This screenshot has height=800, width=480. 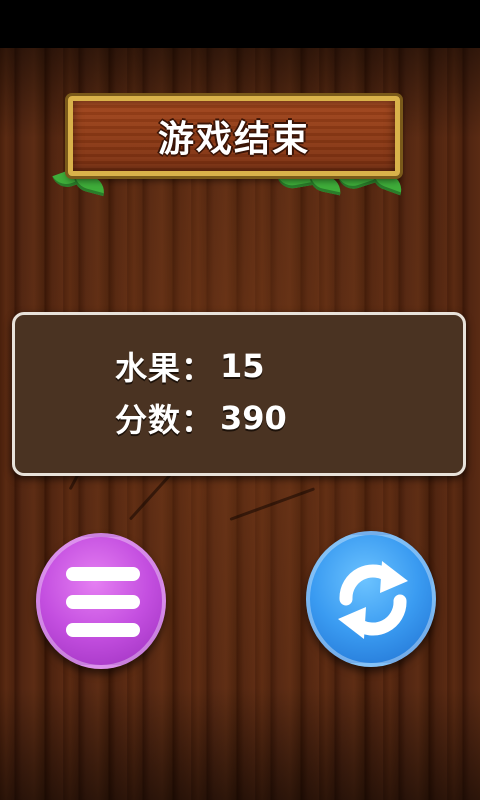 What do you see at coordinates (272, 504) in the screenshot?
I see `background-scratch` at bounding box center [272, 504].